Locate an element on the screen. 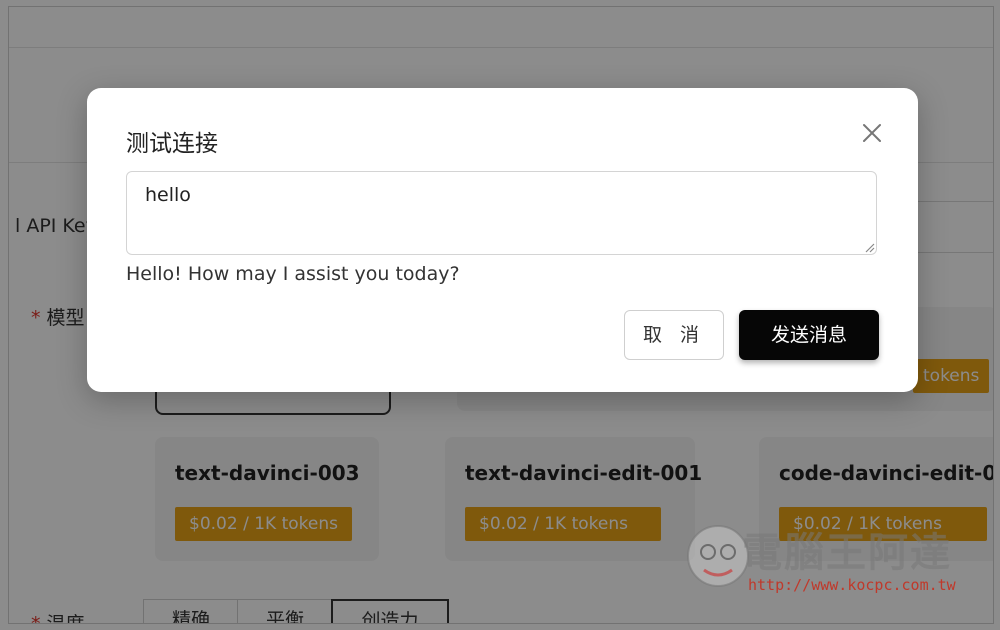 The image size is (1000, 630). message-input: hello is located at coordinates (501, 213).